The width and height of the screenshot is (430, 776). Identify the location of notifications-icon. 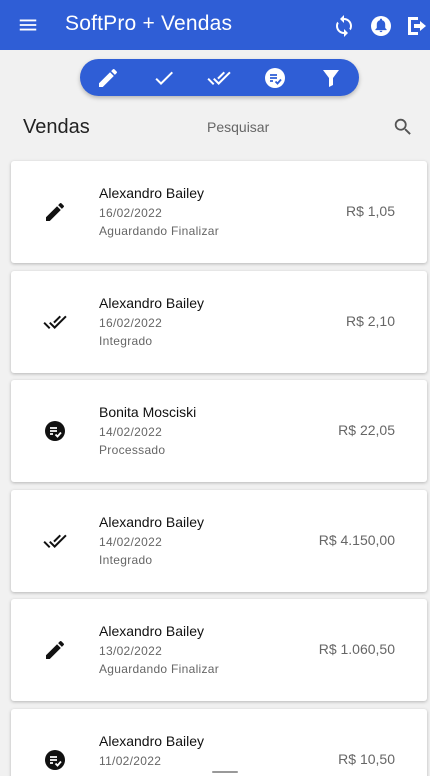
(381, 26).